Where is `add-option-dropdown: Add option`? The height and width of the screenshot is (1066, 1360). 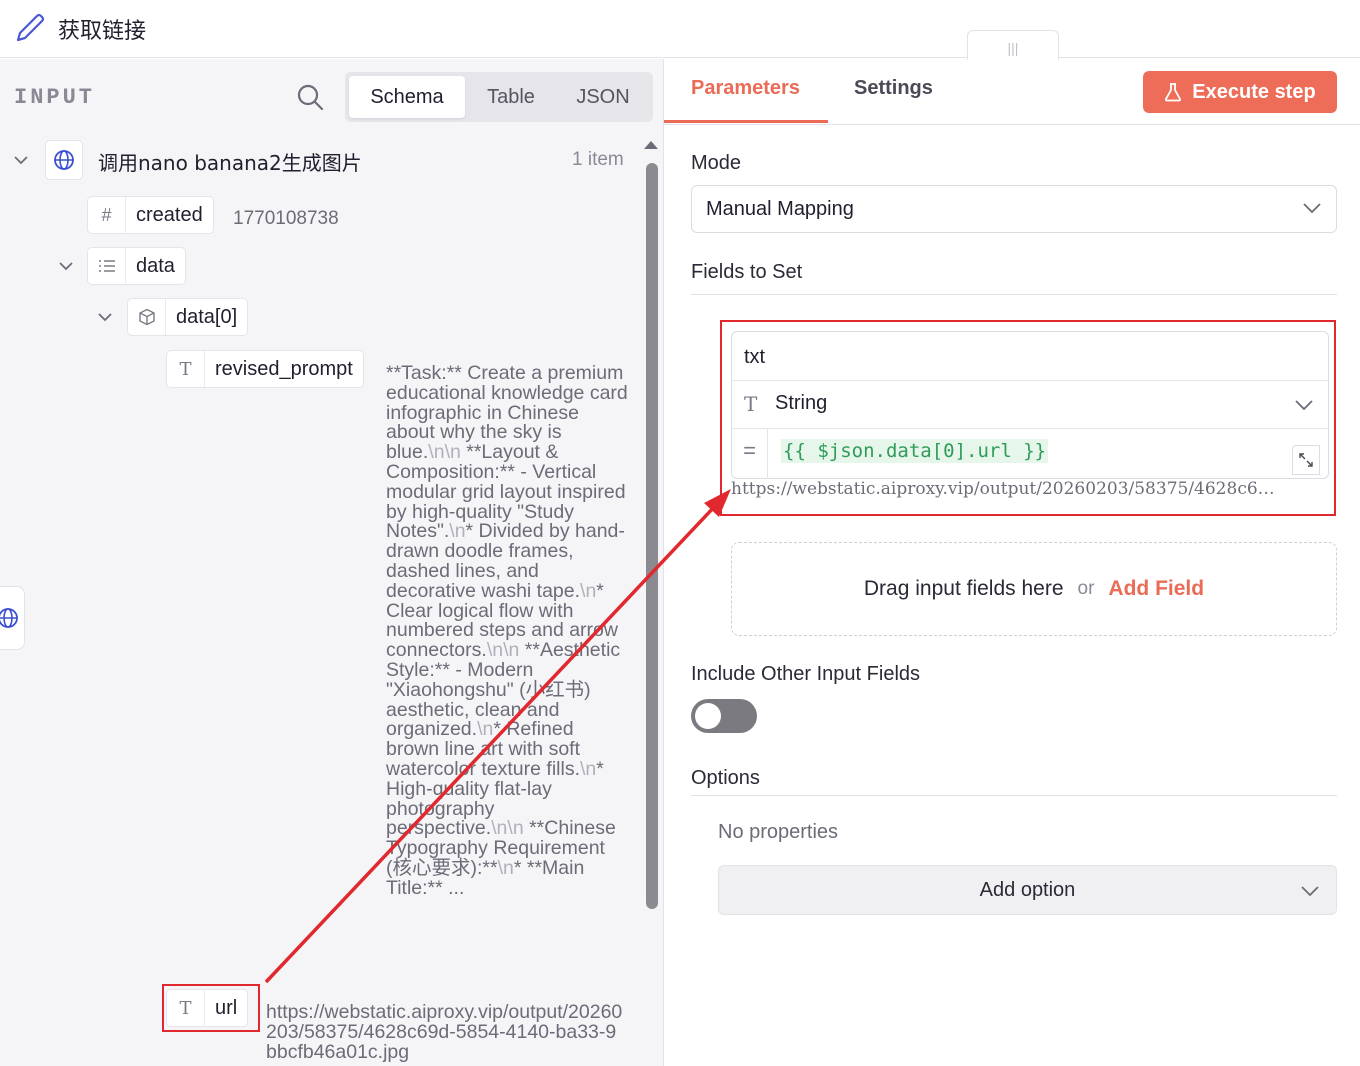 add-option-dropdown: Add option is located at coordinates (1027, 890).